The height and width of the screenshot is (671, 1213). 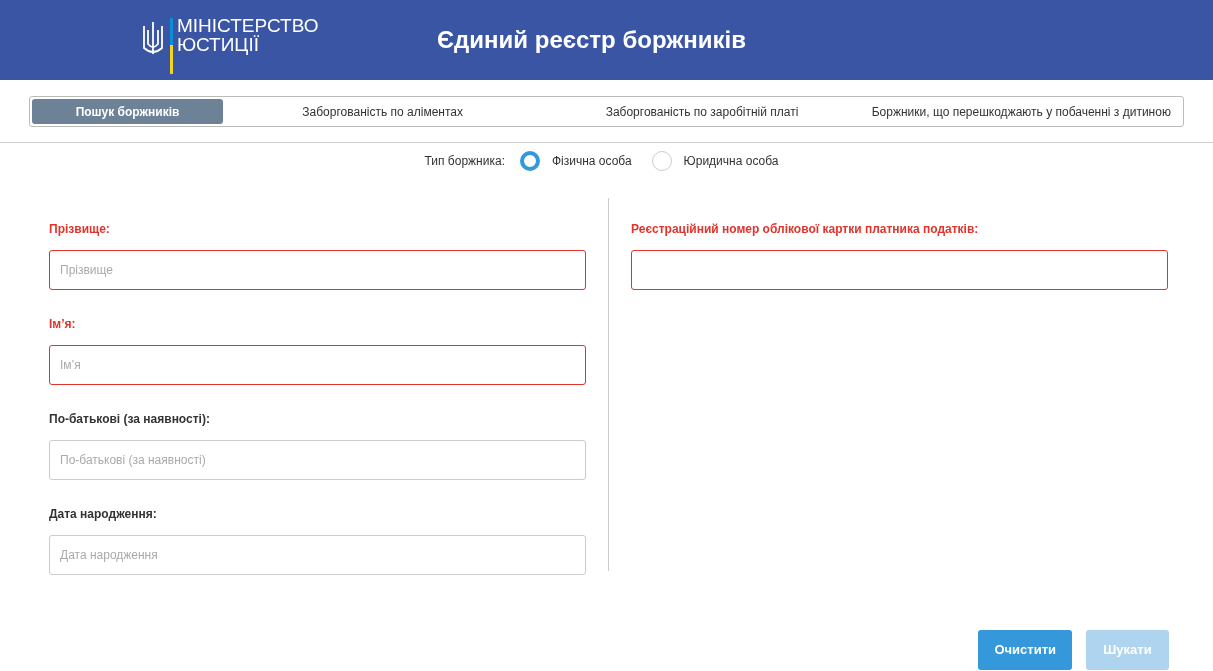 What do you see at coordinates (130, 419) in the screenshot?
I see `field-label: По-батькові (за наявності):` at bounding box center [130, 419].